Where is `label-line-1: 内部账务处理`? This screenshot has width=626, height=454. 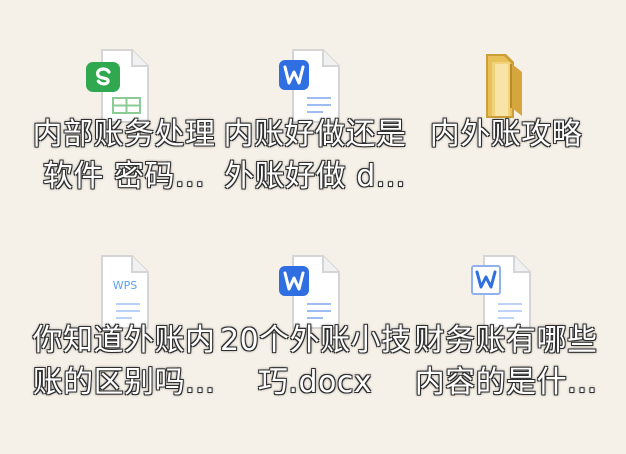 label-line-1: 内部账务处理 is located at coordinates (124, 134).